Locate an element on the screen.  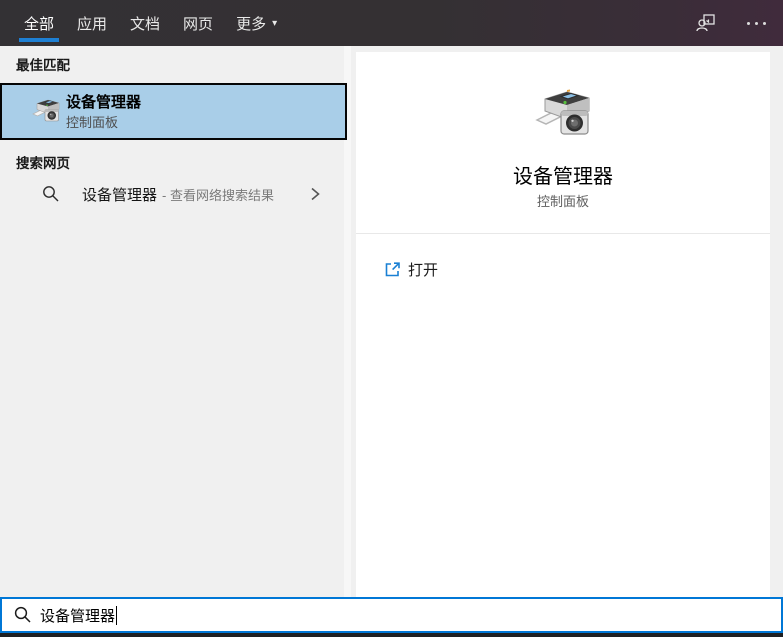
tab-apps: 应用 is located at coordinates (92, 23).